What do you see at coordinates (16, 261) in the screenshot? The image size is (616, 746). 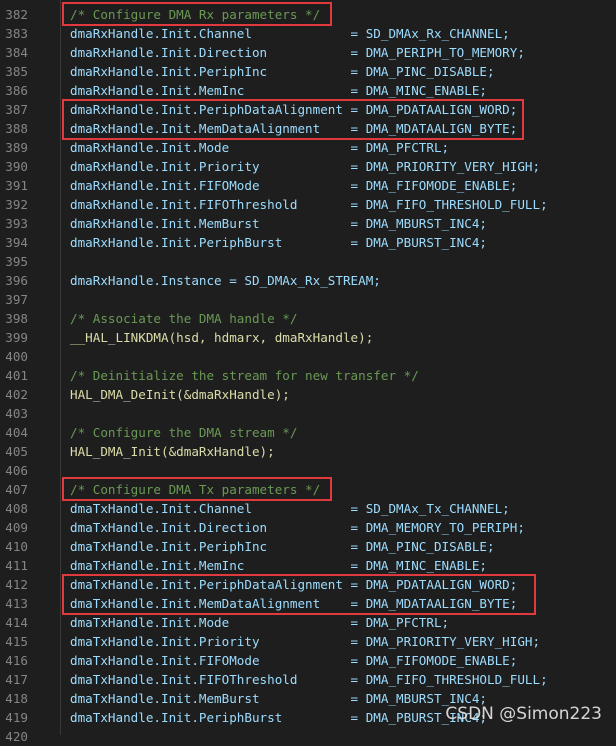 I see `line-number: 395` at bounding box center [16, 261].